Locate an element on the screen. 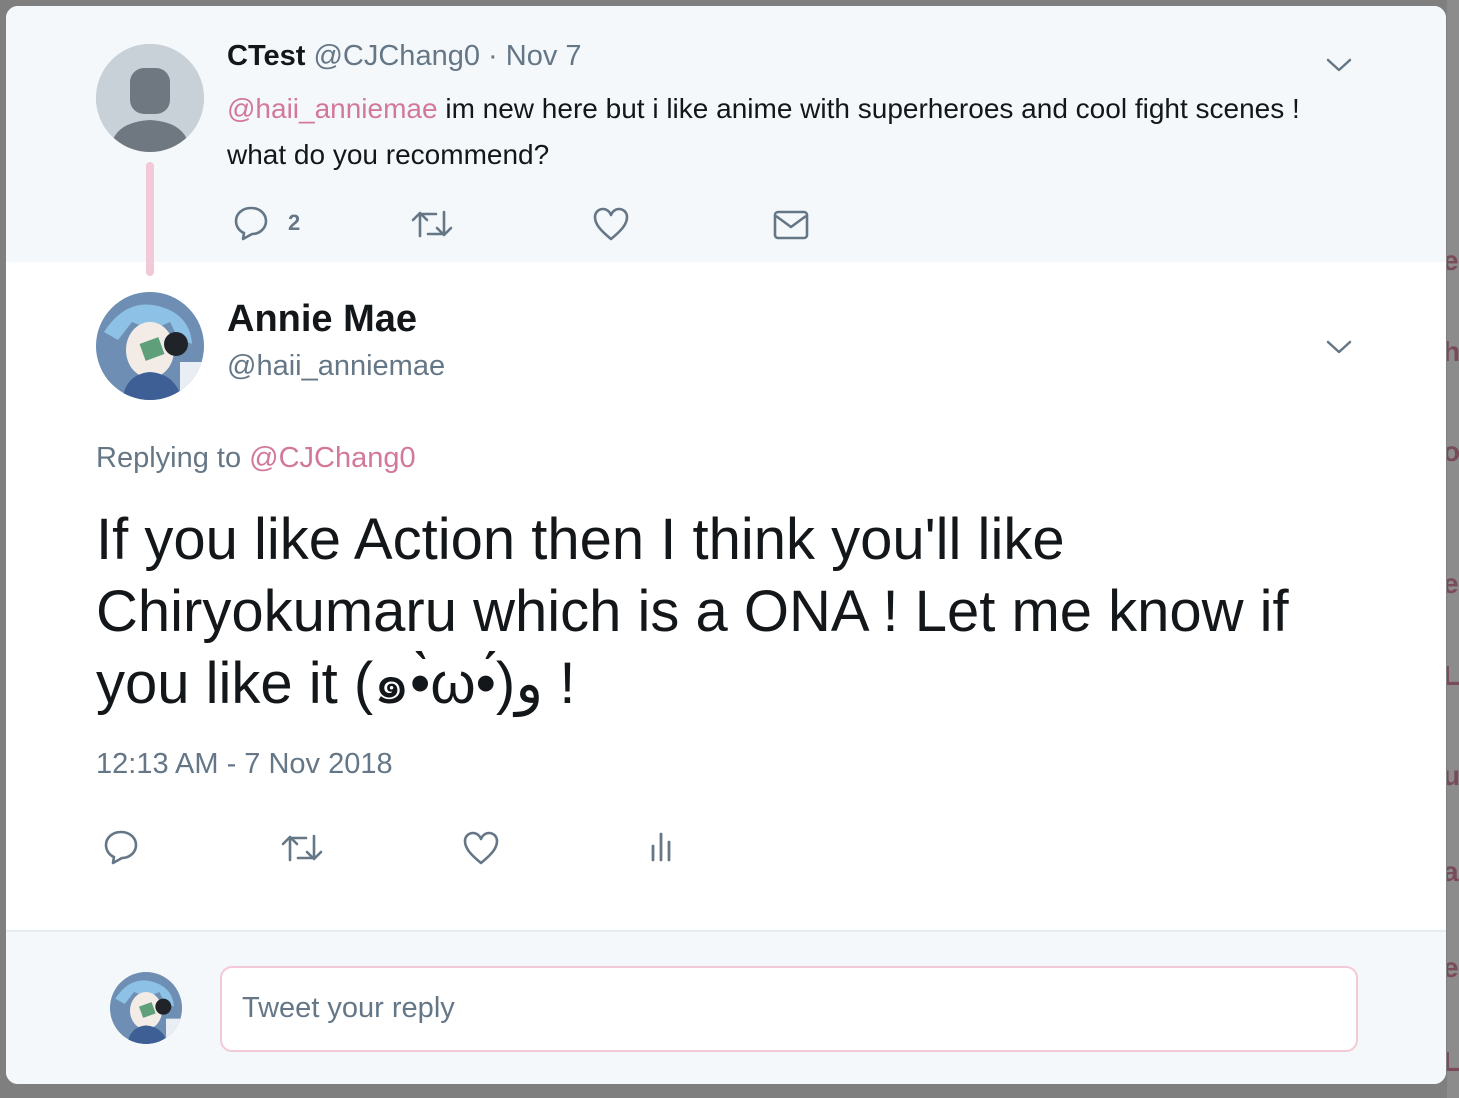  parent-tweet-header: CTest @CJChang0 · Nov 7 is located at coordinates (404, 56).